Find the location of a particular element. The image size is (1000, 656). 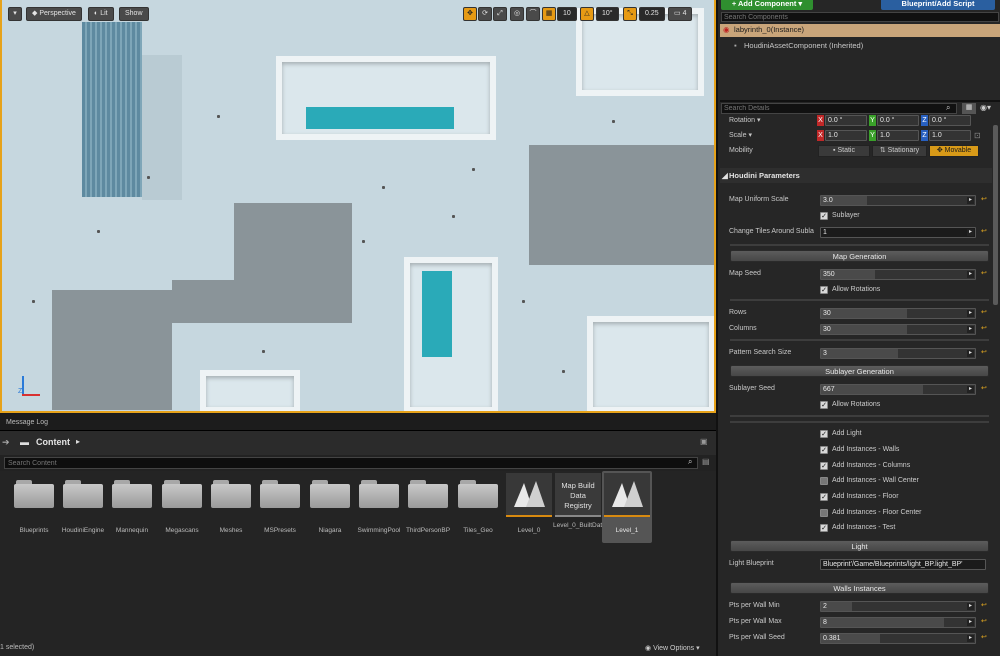

filter-icon: ▤ is located at coordinates (706, 461).